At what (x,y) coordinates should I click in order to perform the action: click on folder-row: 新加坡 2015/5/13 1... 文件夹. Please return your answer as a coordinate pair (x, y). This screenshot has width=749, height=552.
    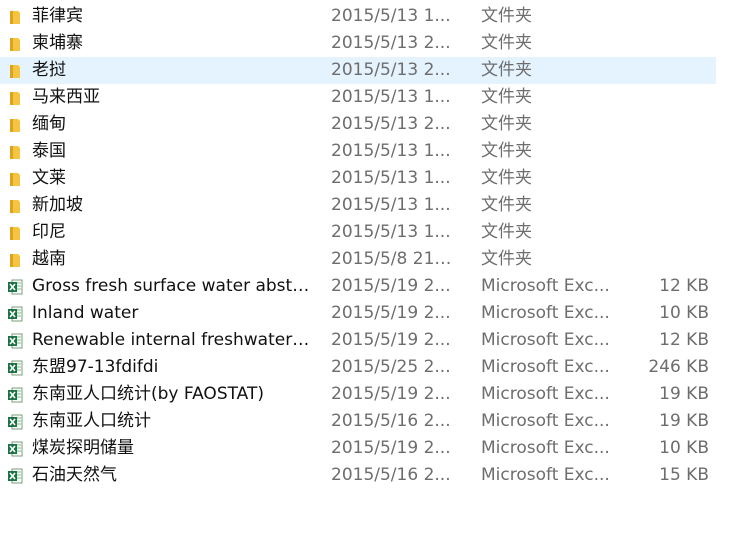
    Looking at the image, I should click on (358, 205).